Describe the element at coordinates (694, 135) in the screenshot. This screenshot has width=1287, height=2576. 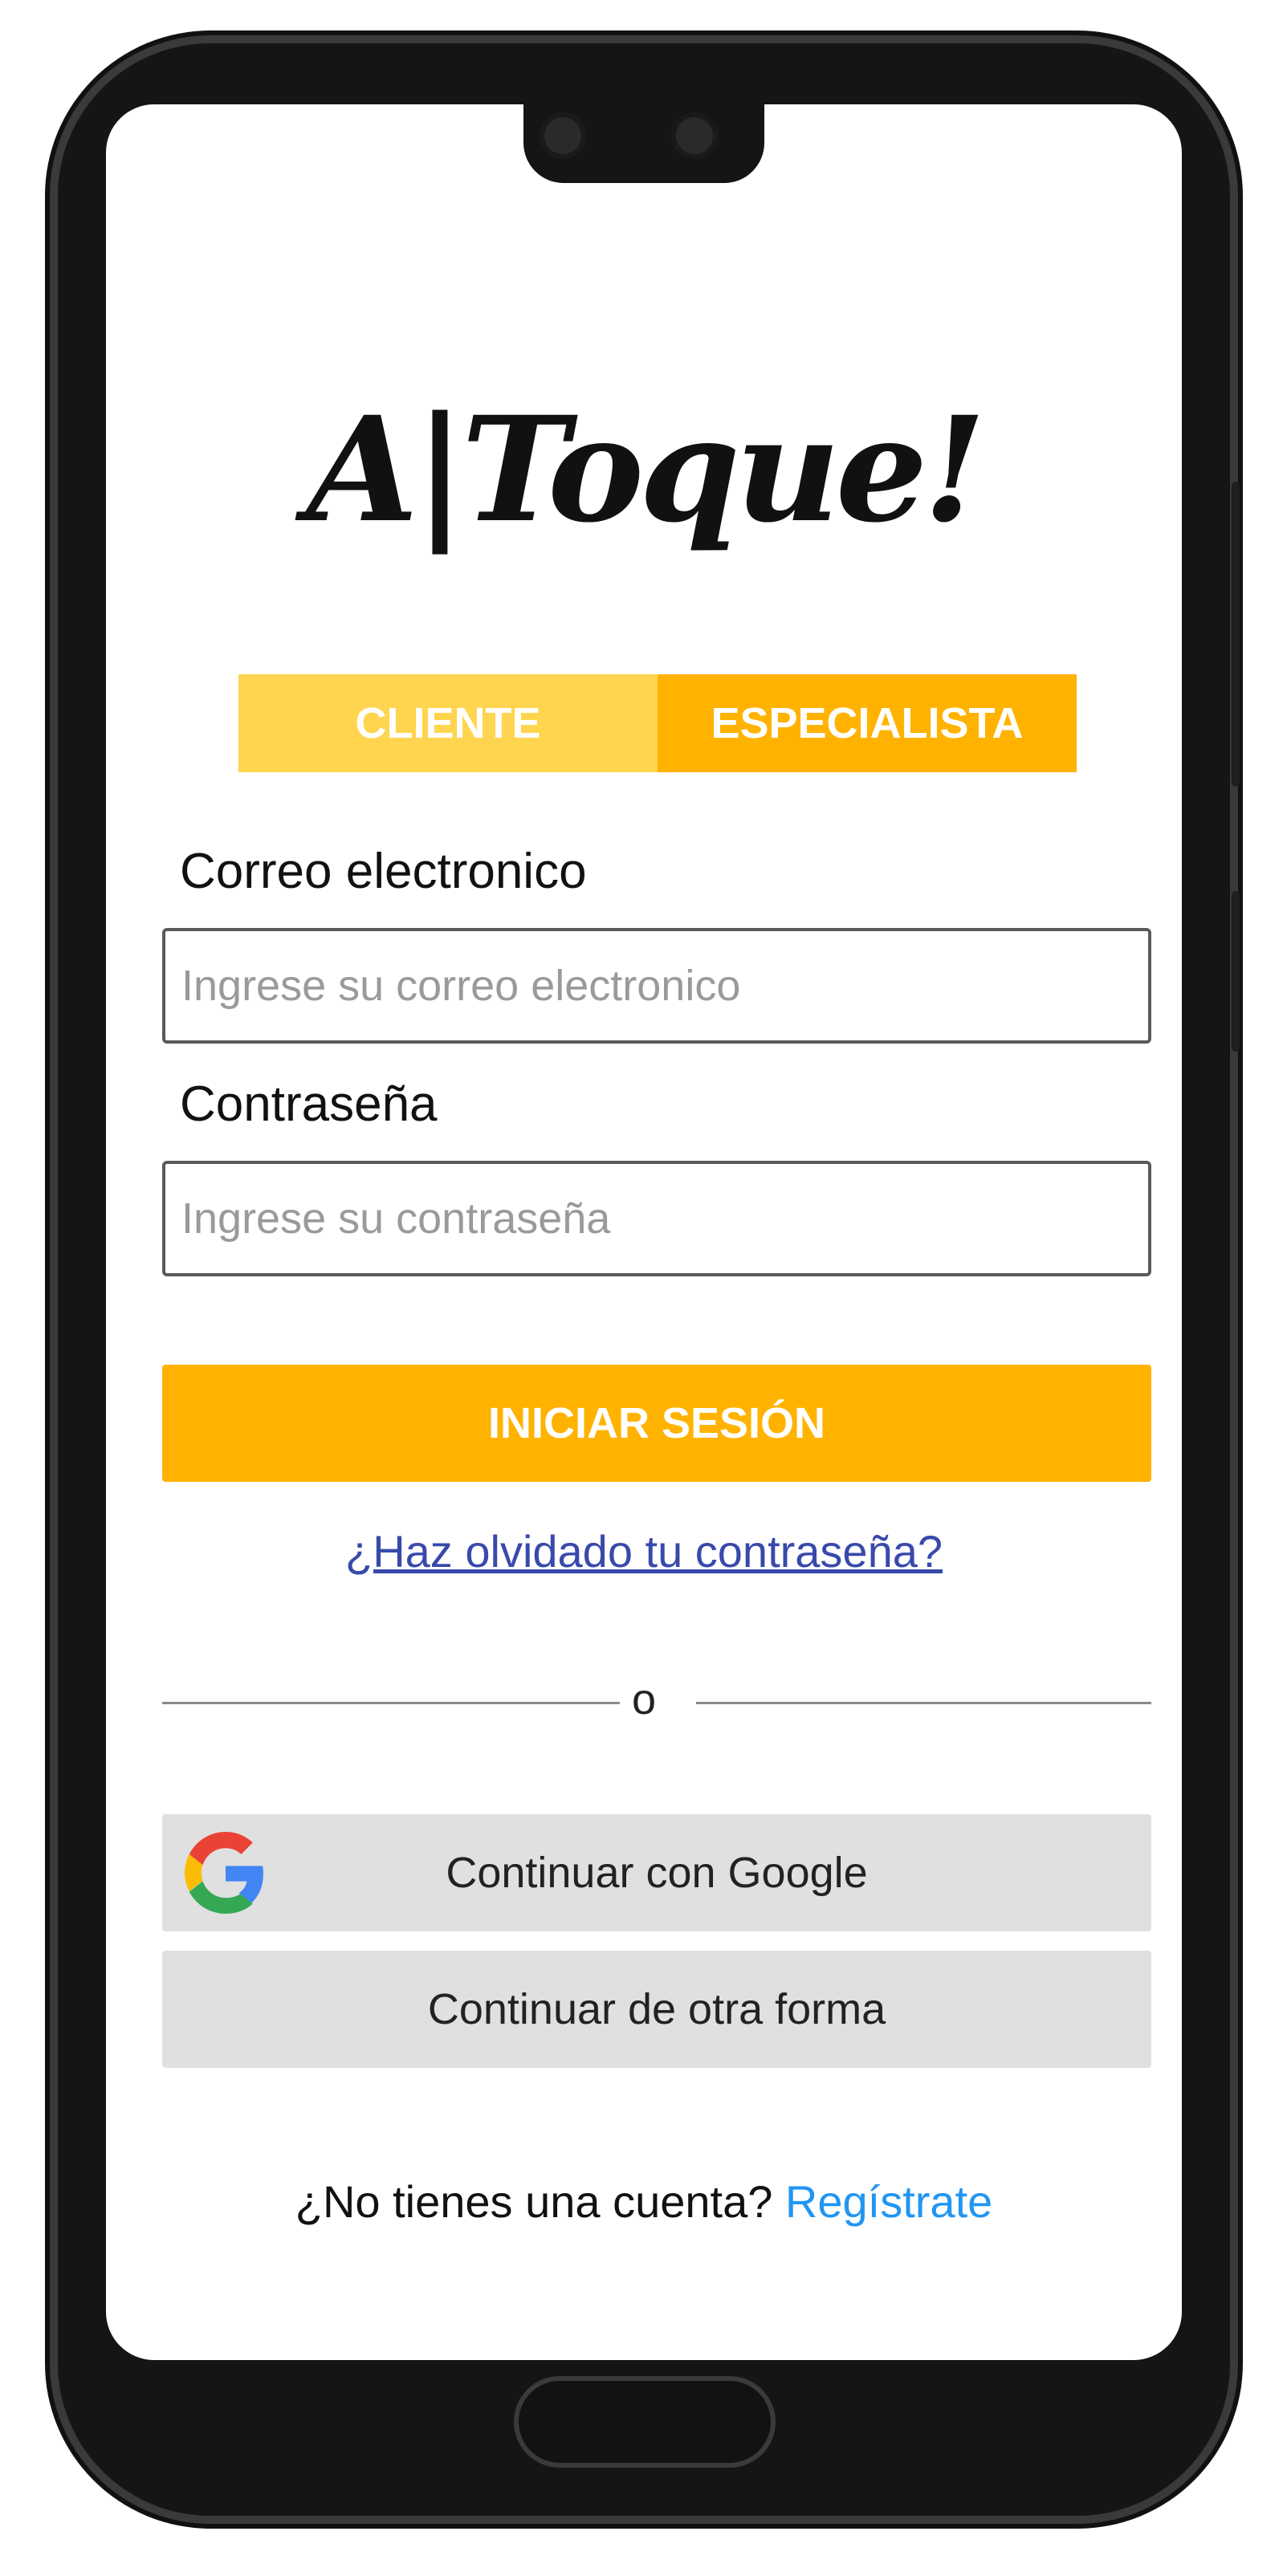
I see `camera-icon` at that location.